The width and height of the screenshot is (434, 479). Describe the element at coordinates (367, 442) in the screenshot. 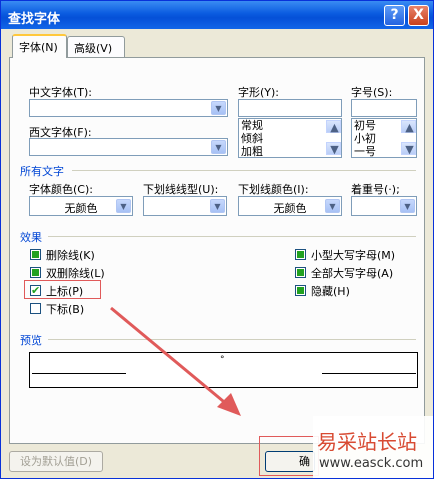

I see `watermark-title: 易采站长站` at that location.